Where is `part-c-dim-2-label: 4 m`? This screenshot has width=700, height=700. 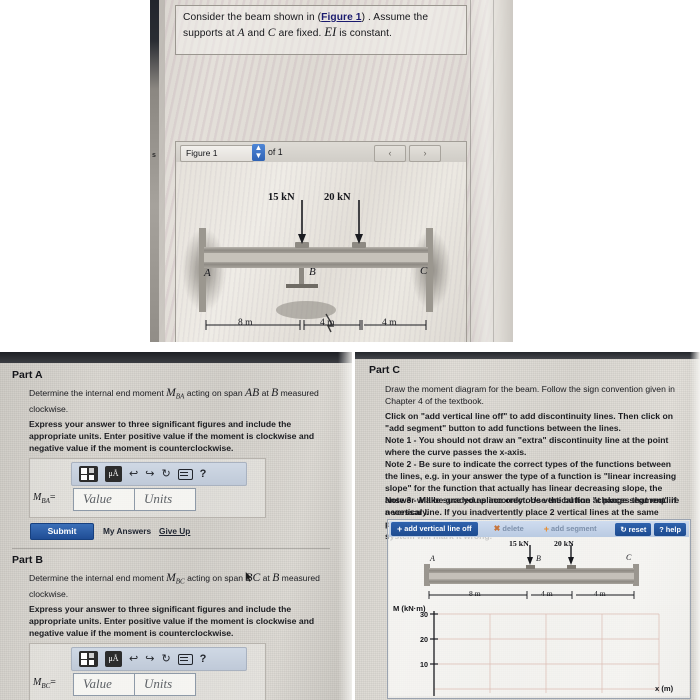
part-c-dim-2-label: 4 m is located at coordinates (547, 593).